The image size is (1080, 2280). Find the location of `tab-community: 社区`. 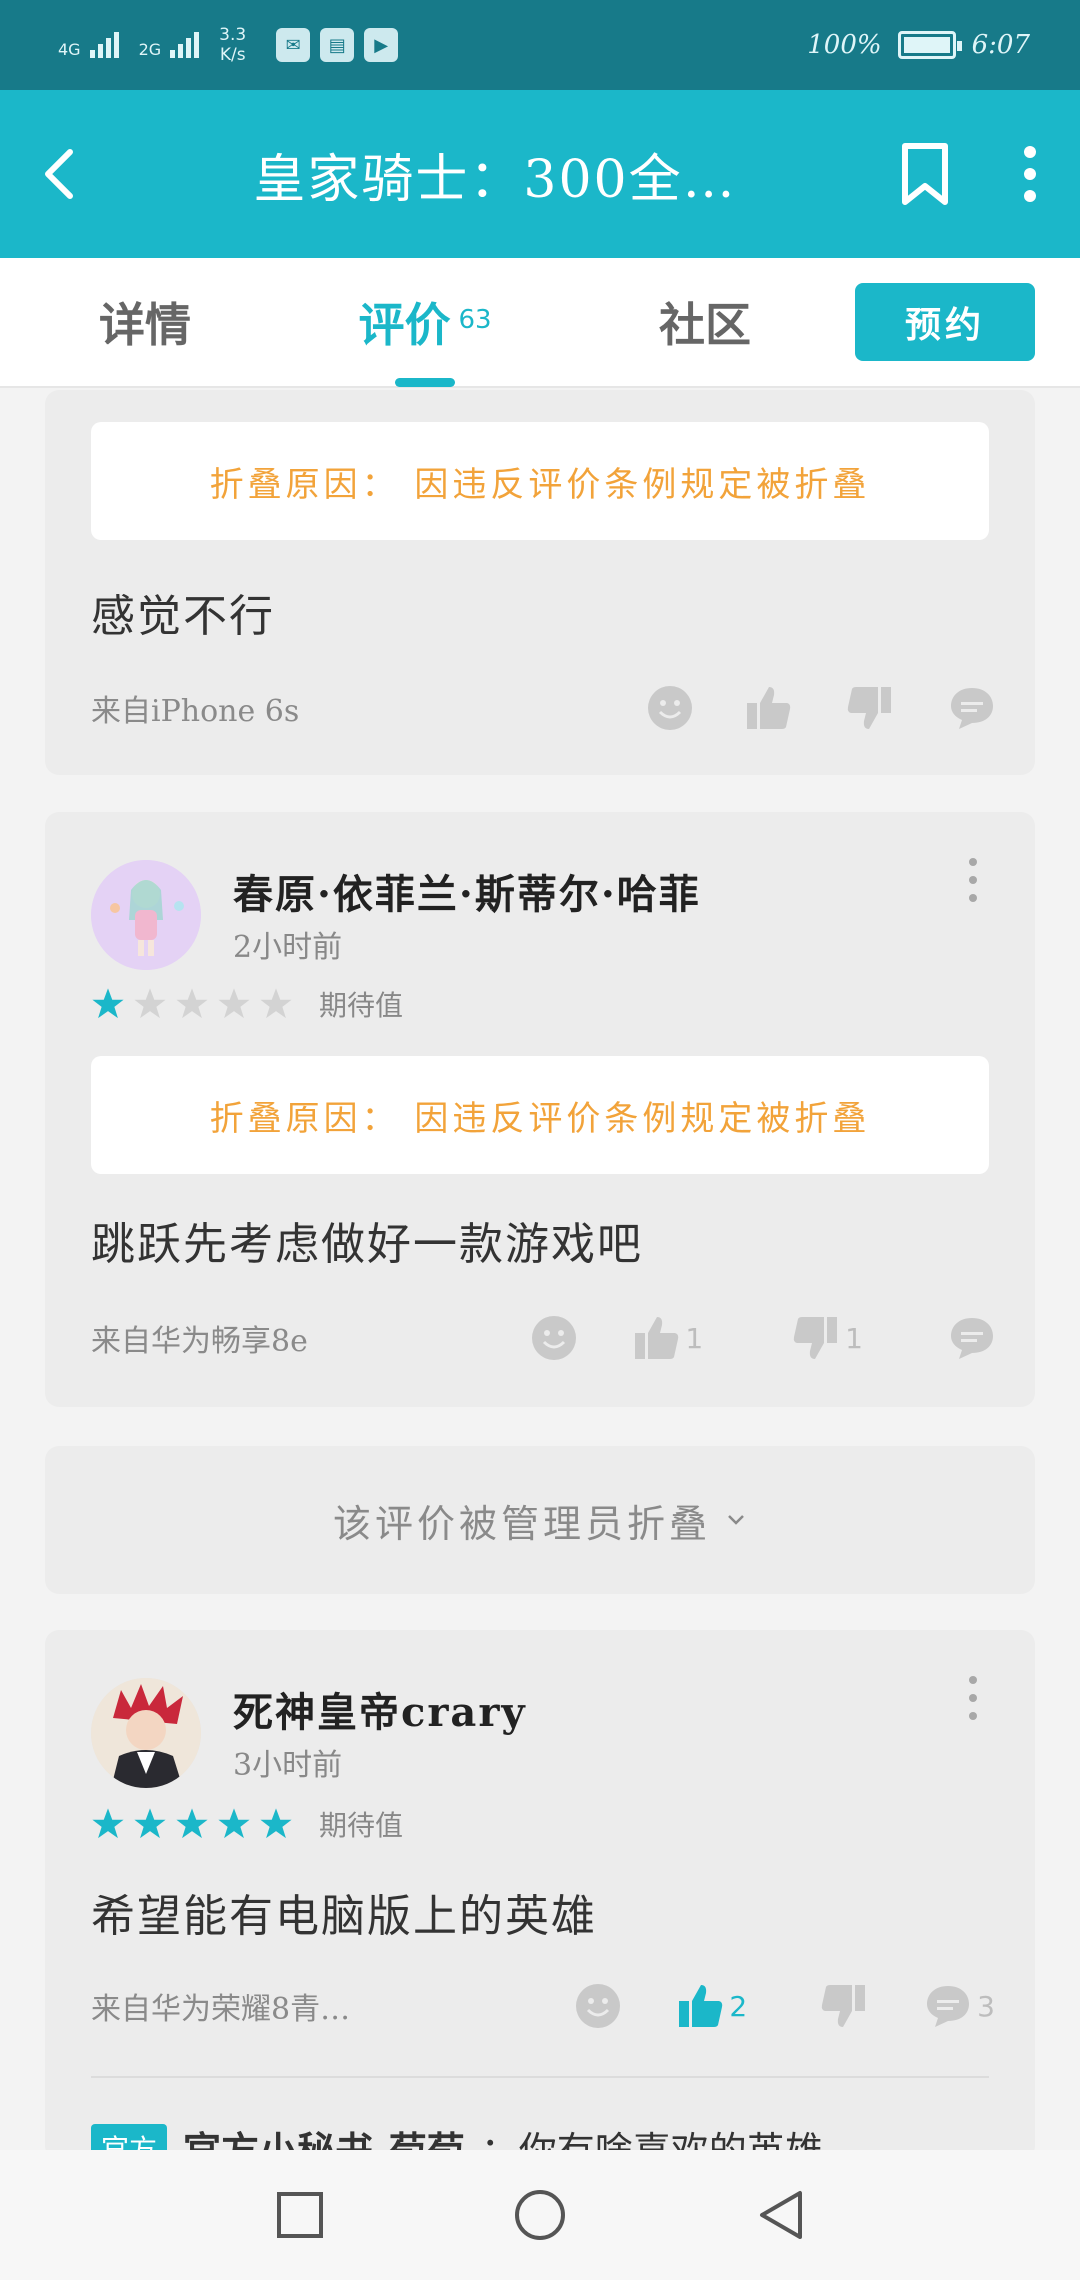

tab-community: 社区 is located at coordinates (705, 322).